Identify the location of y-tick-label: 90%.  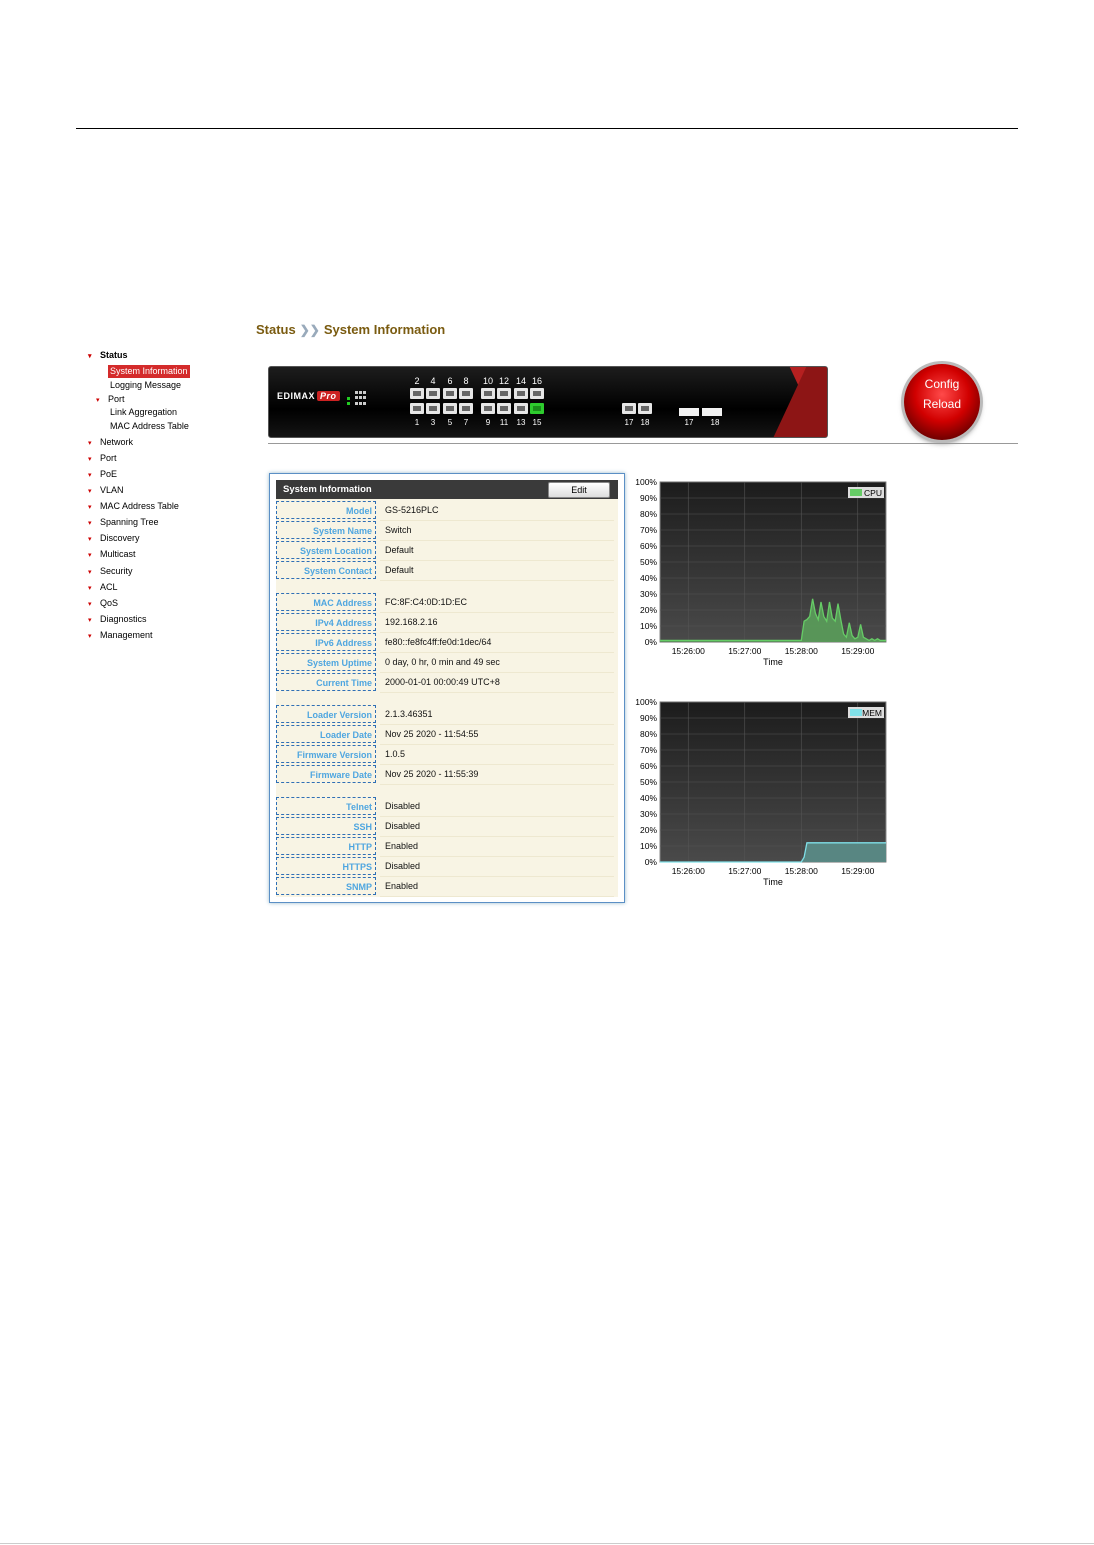
(648, 718).